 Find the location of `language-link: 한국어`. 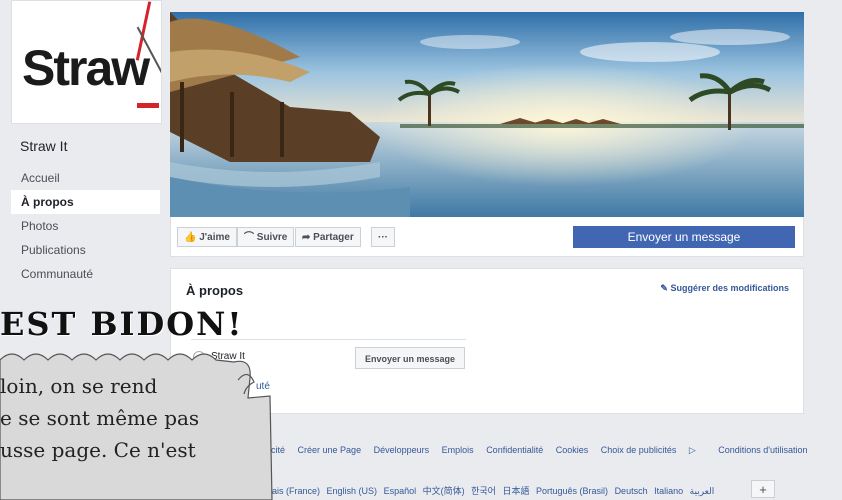

language-link: 한국어 is located at coordinates (483, 491).